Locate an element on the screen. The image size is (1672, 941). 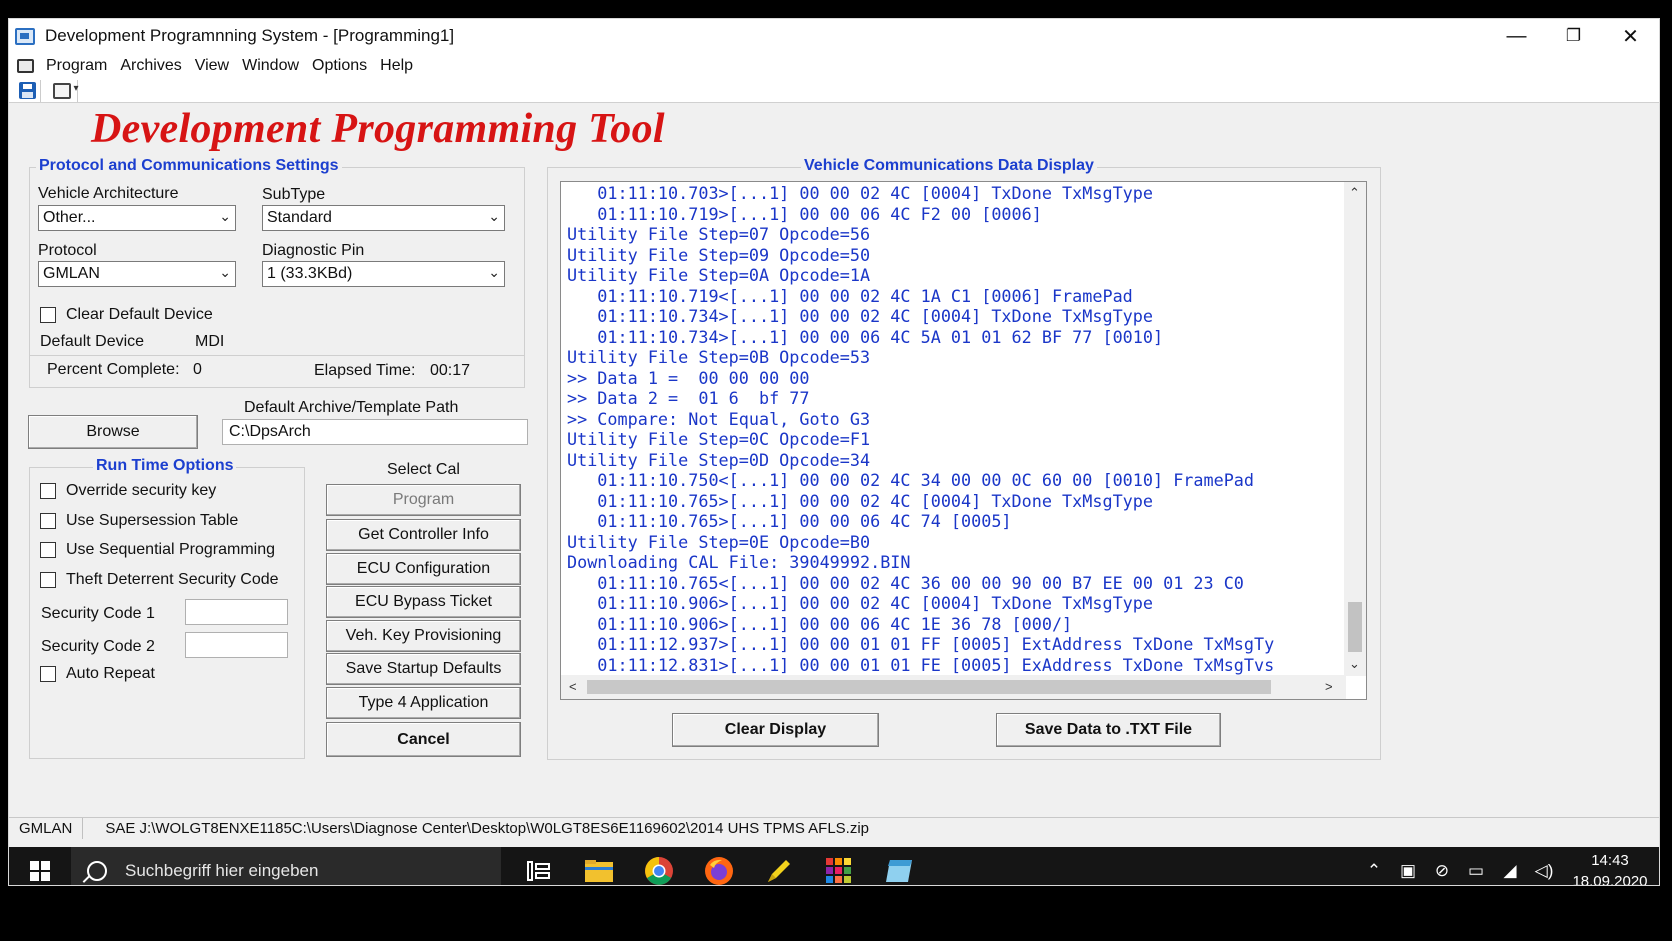
comm-log-line: >> Data 1 = 00 00 00 00 is located at coordinates (688, 377).